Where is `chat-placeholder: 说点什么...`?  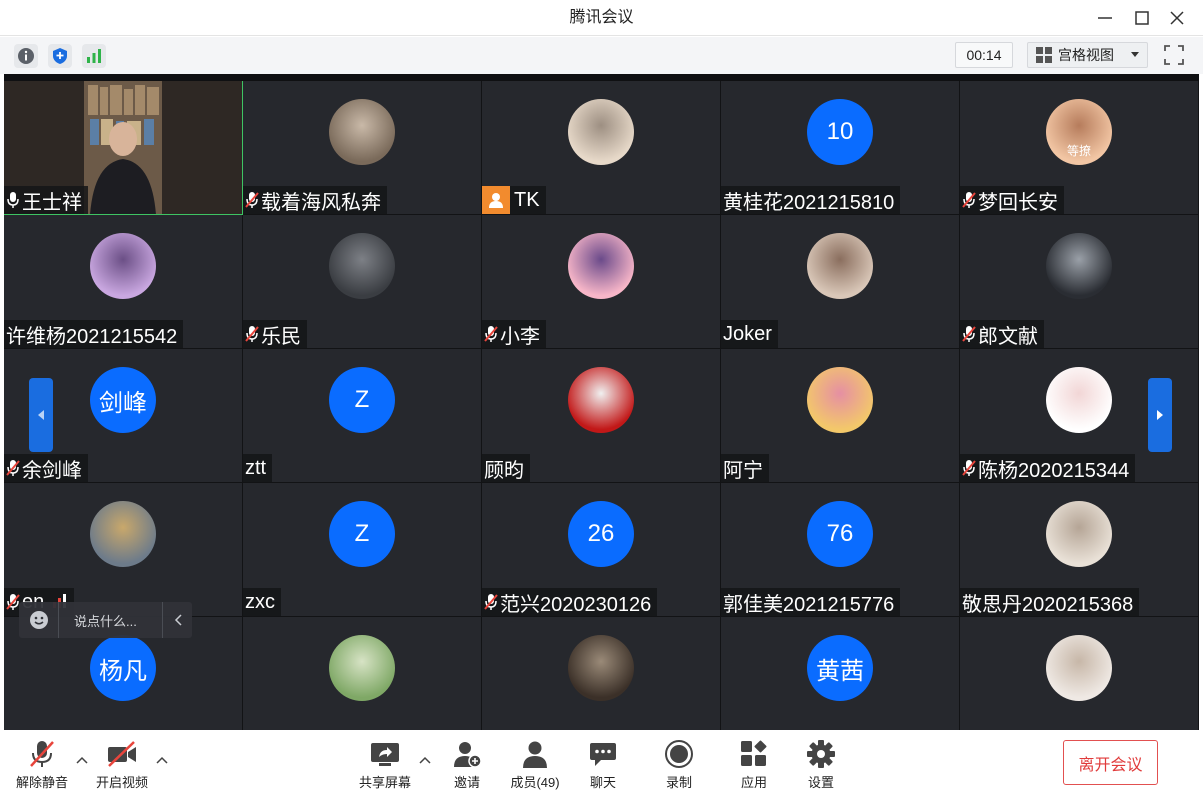
chat-placeholder: 说点什么... is located at coordinates (110, 620).